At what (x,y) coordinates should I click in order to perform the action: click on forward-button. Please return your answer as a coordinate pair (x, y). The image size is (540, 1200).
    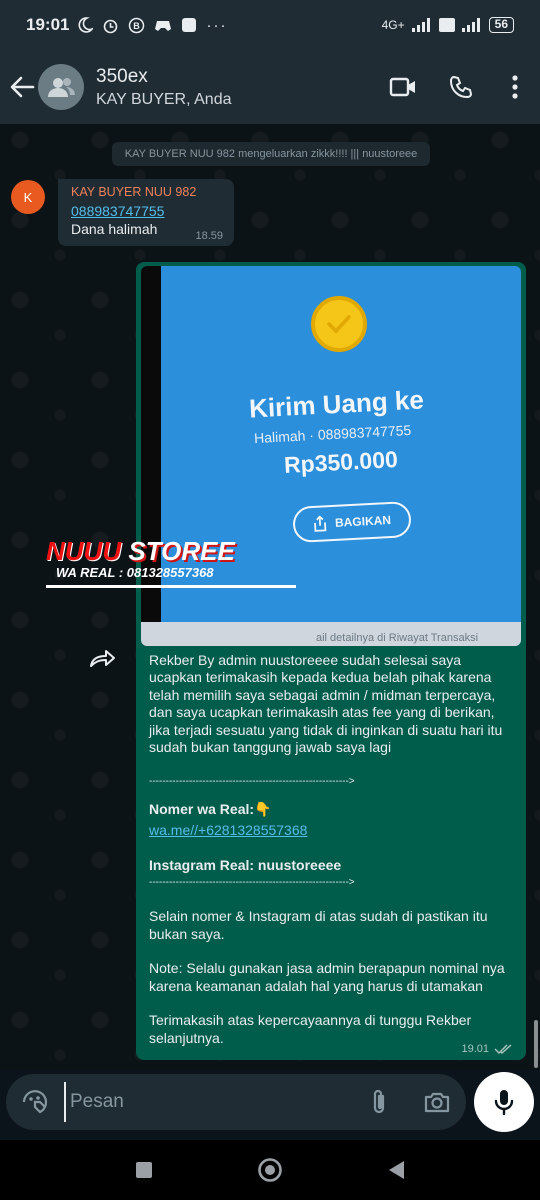
    Looking at the image, I should click on (104, 659).